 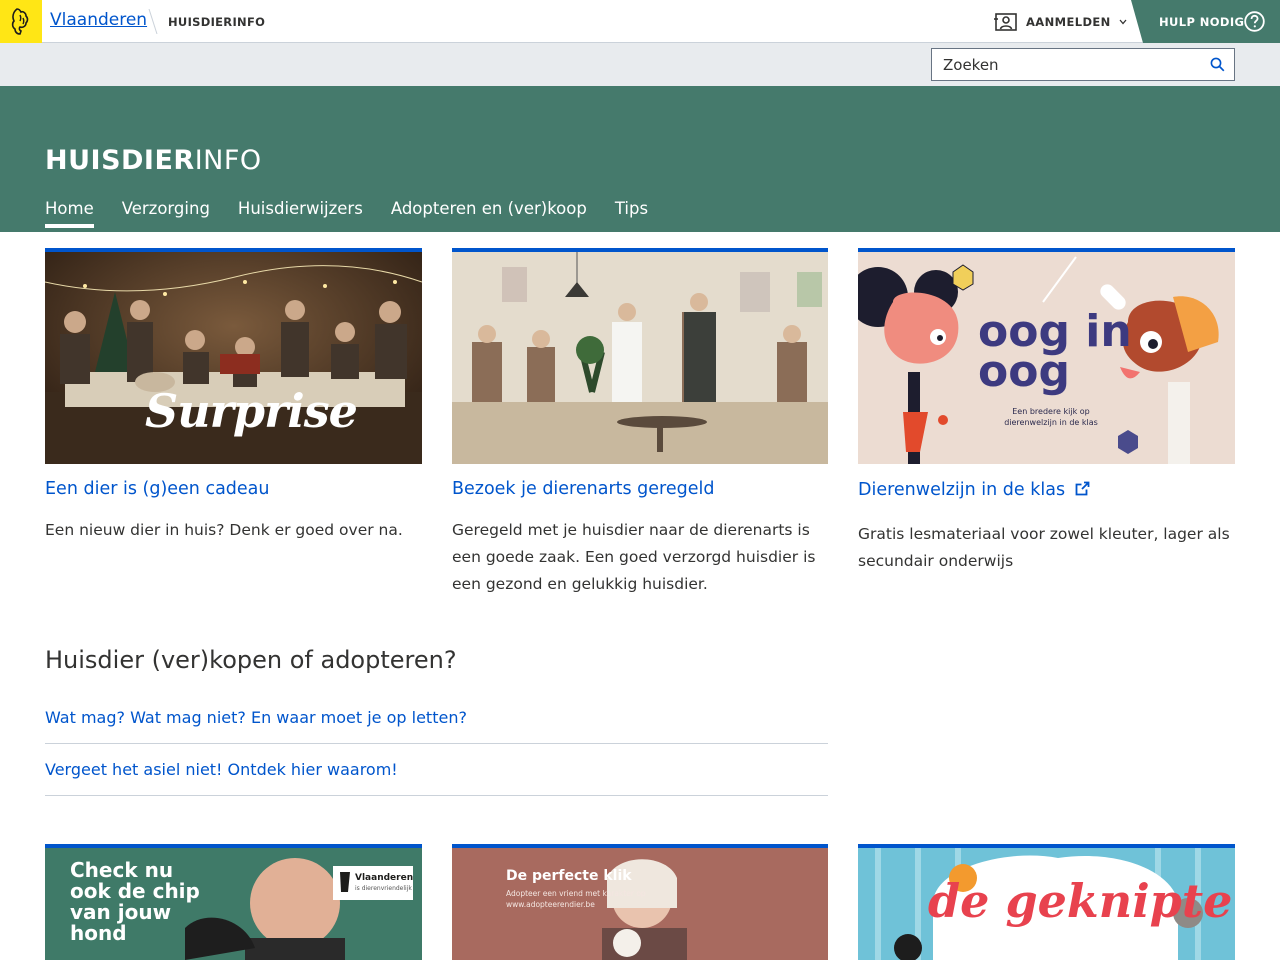 I want to click on badge-label: Vlaanderen, so click(x=384, y=878).